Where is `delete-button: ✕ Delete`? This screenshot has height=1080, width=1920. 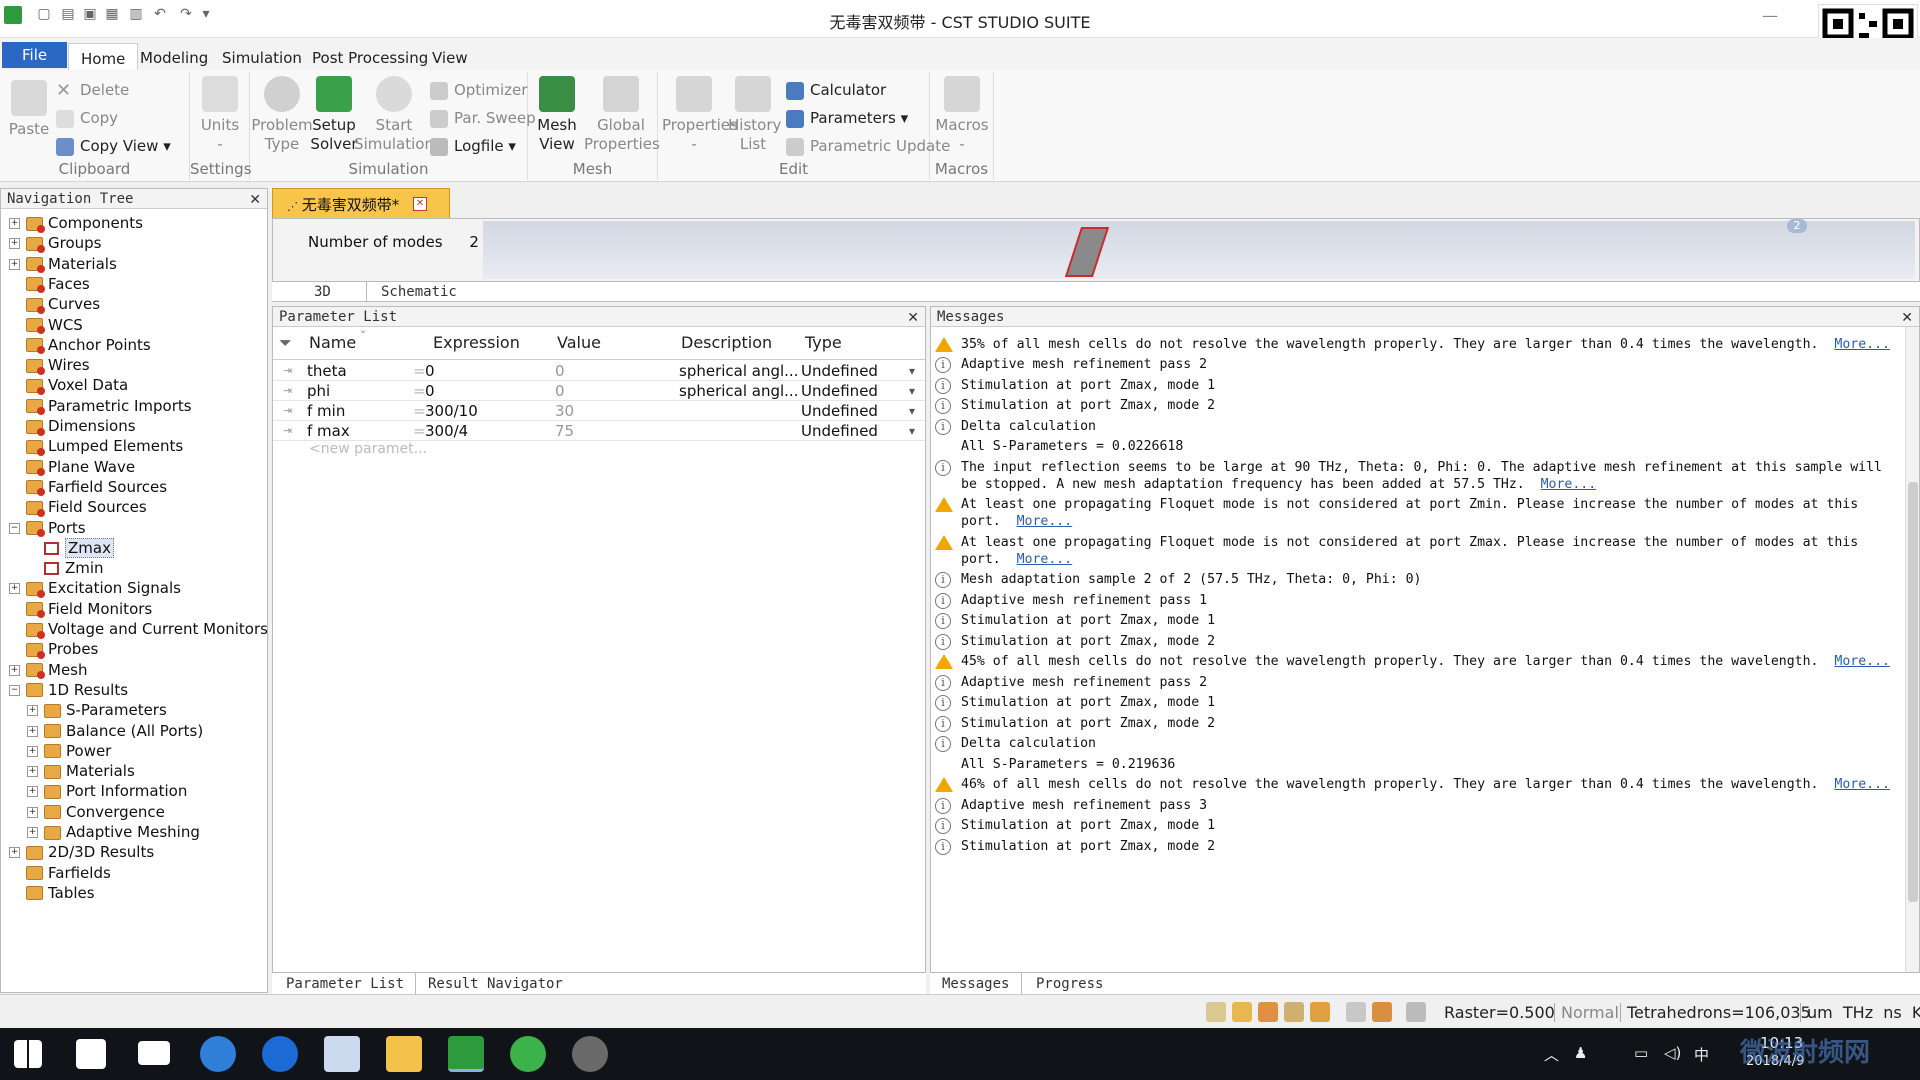 delete-button: ✕ Delete is located at coordinates (92, 90).